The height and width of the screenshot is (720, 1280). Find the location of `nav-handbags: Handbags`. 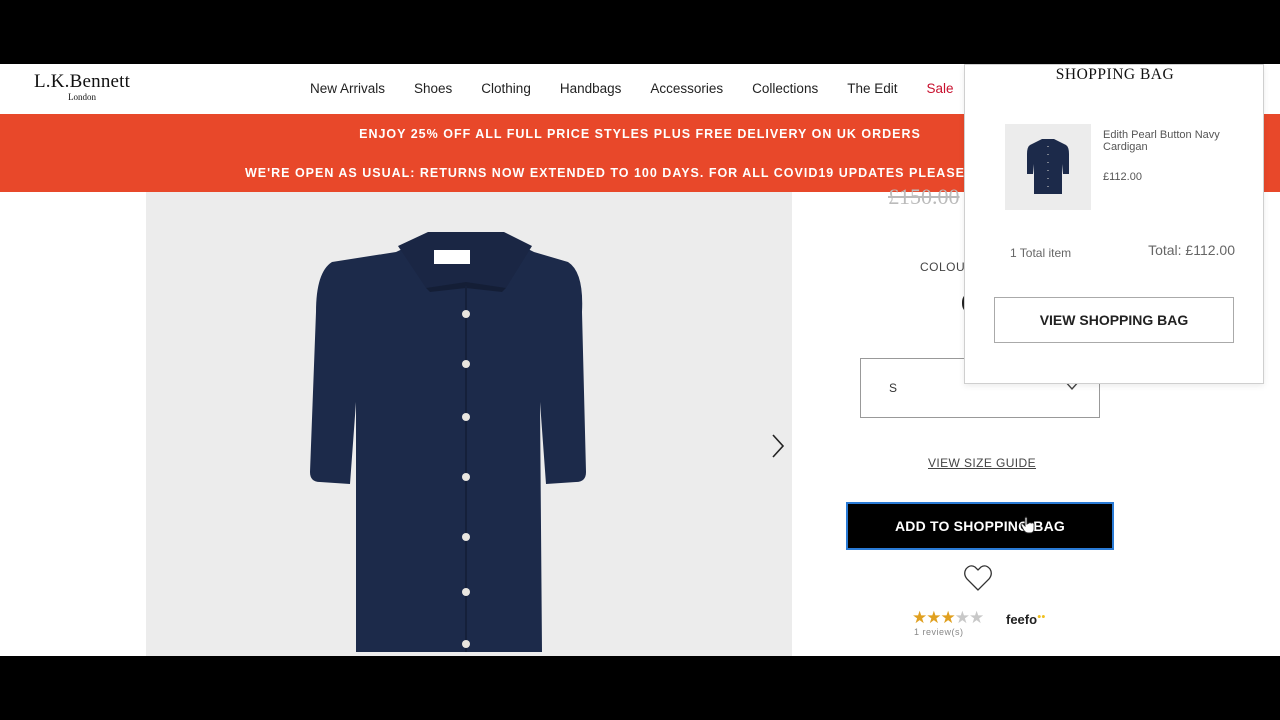

nav-handbags: Handbags is located at coordinates (591, 88).